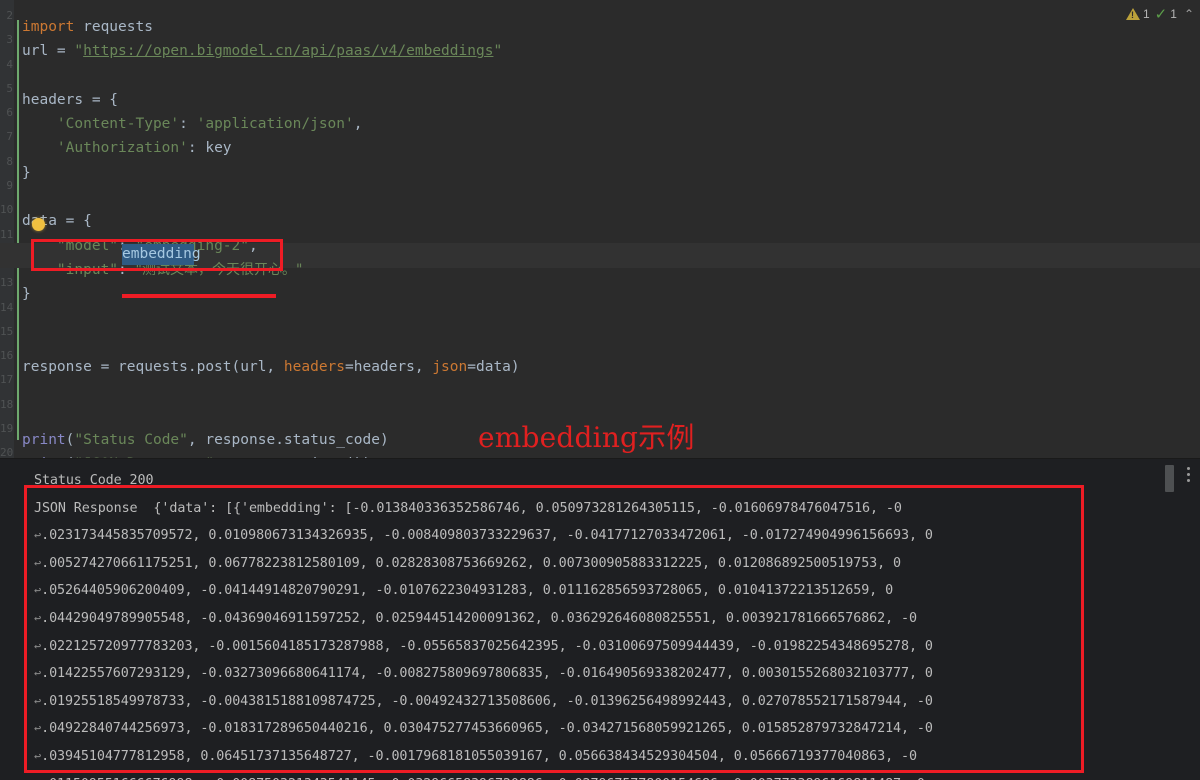 This screenshot has width=1200, height=780. I want to click on code-line: headers = {, so click(602, 100).